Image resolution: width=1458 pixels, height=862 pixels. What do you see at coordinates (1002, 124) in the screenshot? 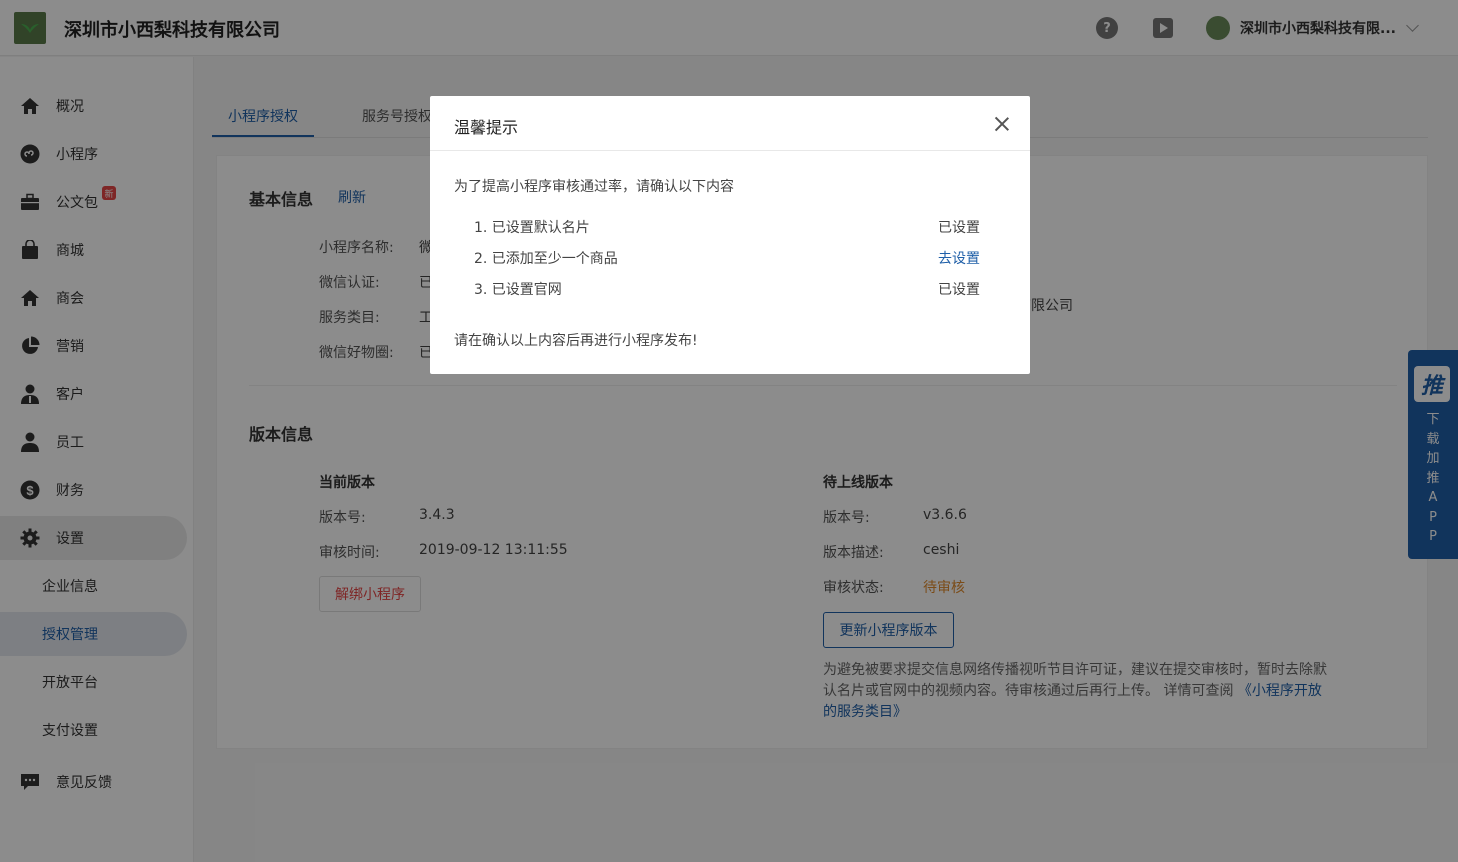
I see `close-icon` at bounding box center [1002, 124].